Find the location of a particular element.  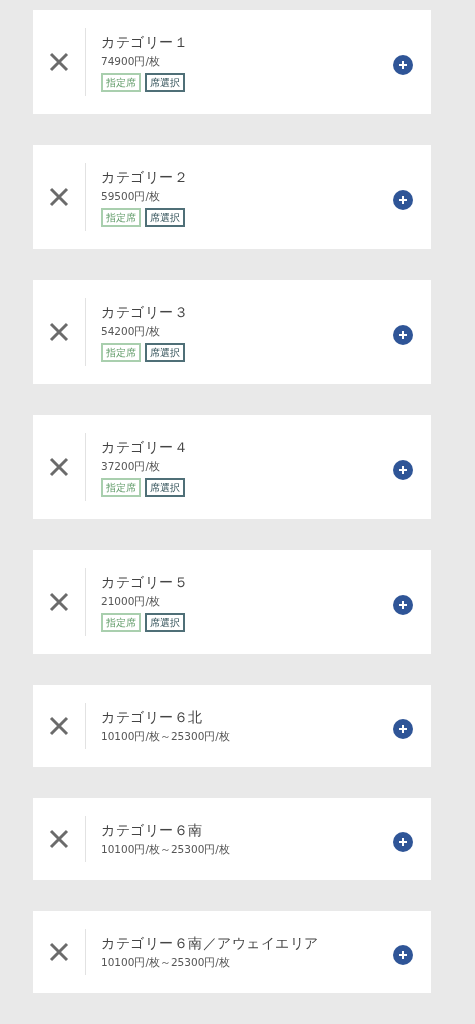

category-name: カテゴリー３ is located at coordinates (145, 312).